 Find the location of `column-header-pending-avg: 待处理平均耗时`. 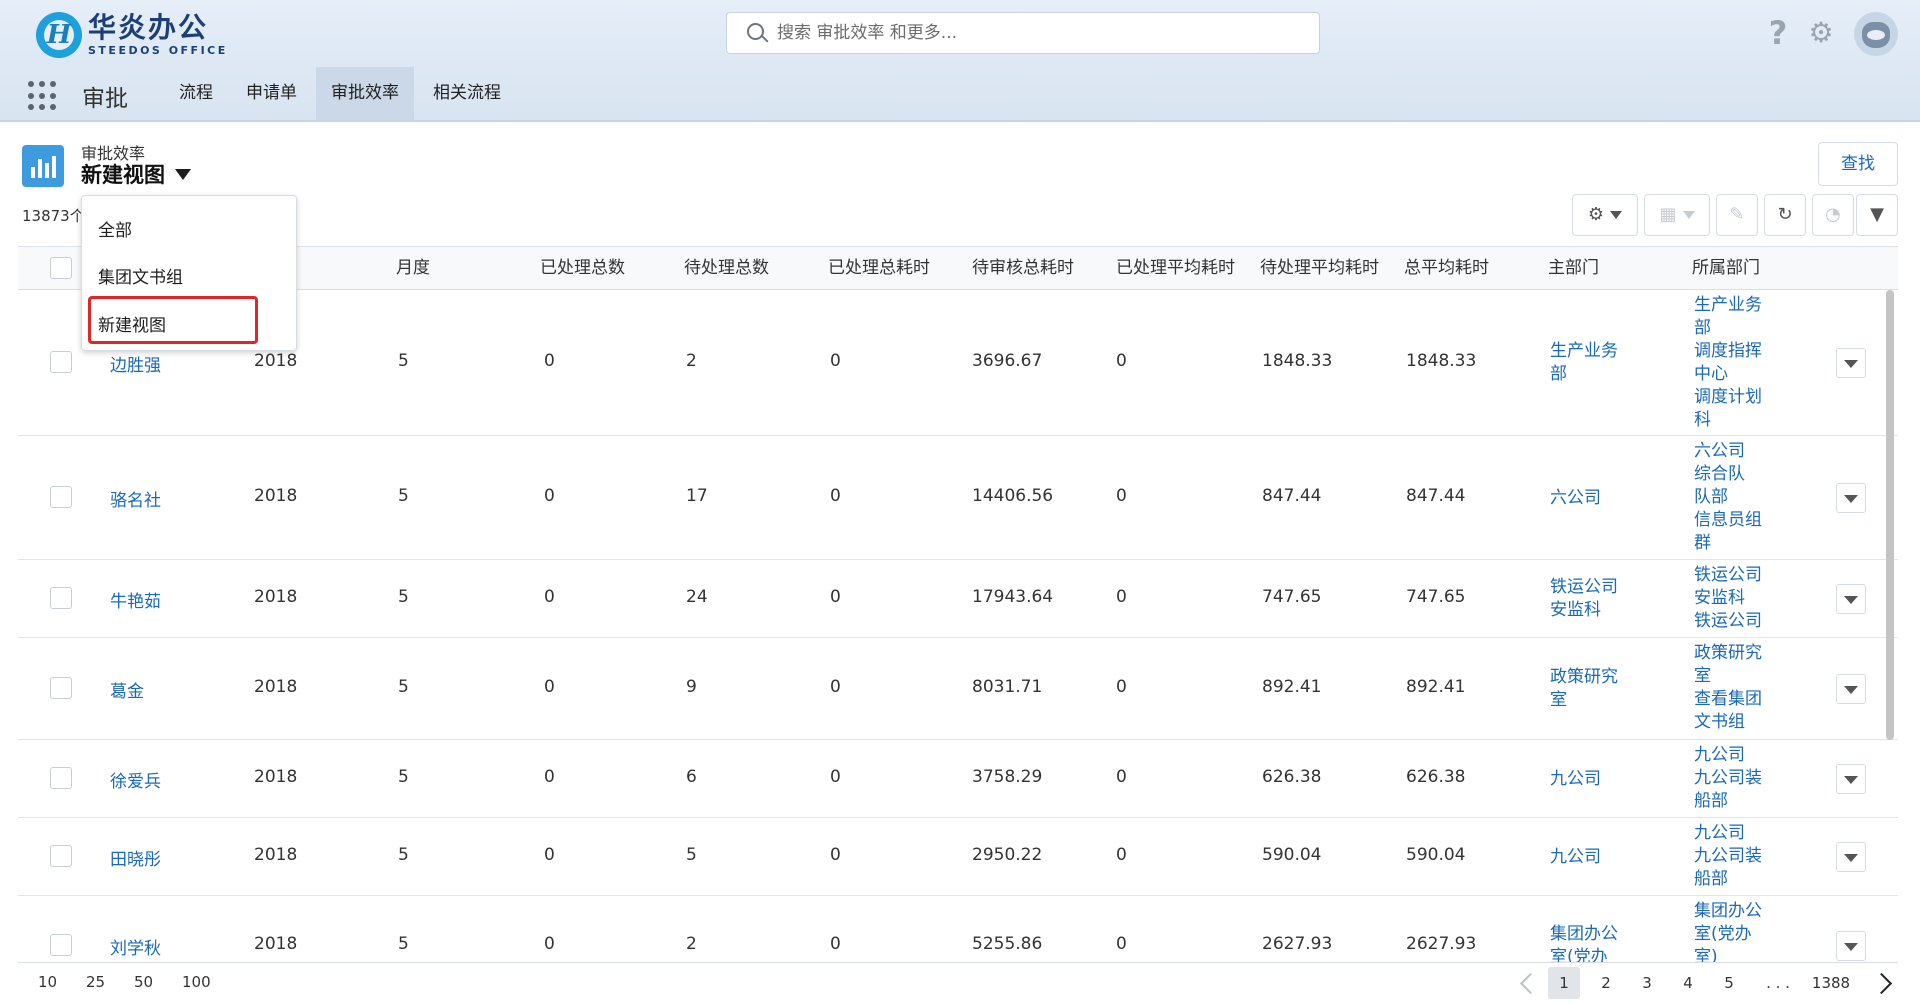

column-header-pending-avg: 待处理平均耗时 is located at coordinates (1319, 268).